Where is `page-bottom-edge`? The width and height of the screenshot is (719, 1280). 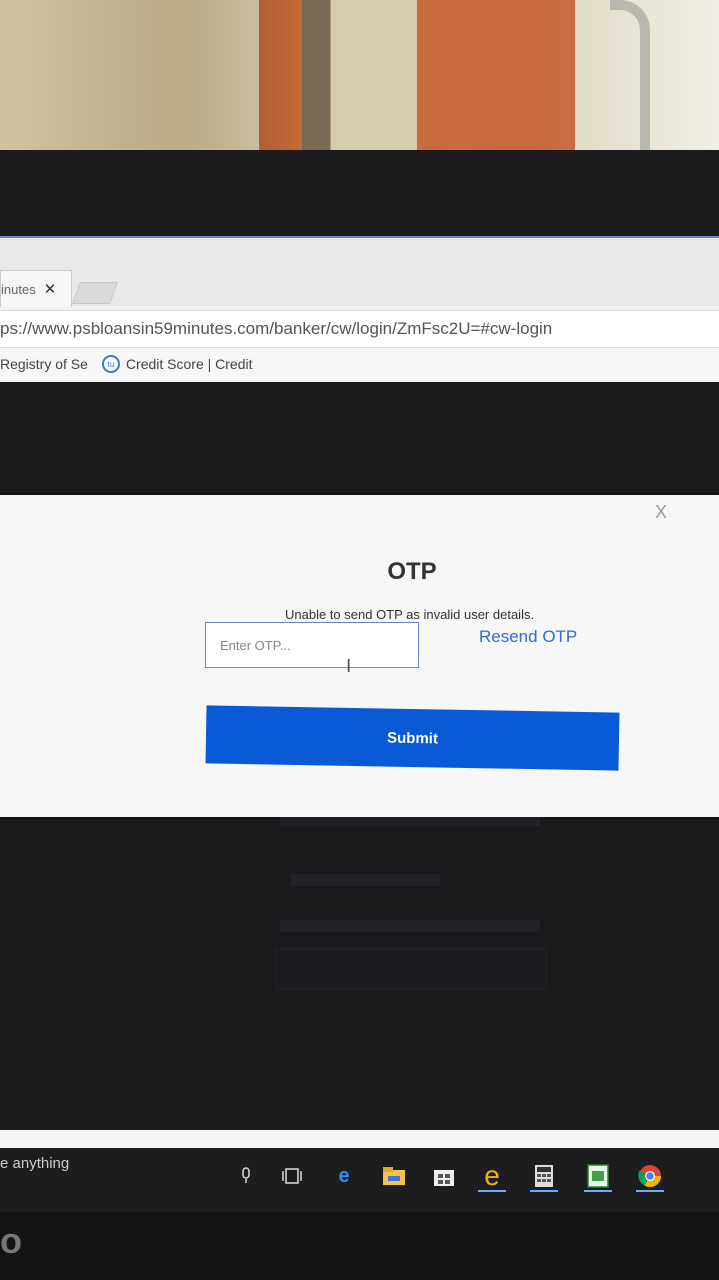
page-bottom-edge is located at coordinates (359, 1139).